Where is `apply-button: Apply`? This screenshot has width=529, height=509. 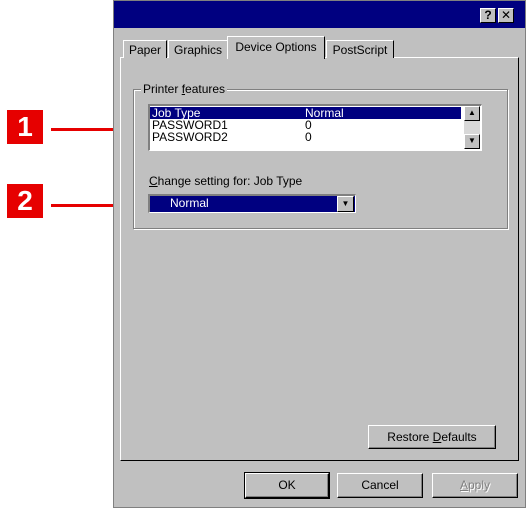 apply-button: Apply is located at coordinates (475, 485).